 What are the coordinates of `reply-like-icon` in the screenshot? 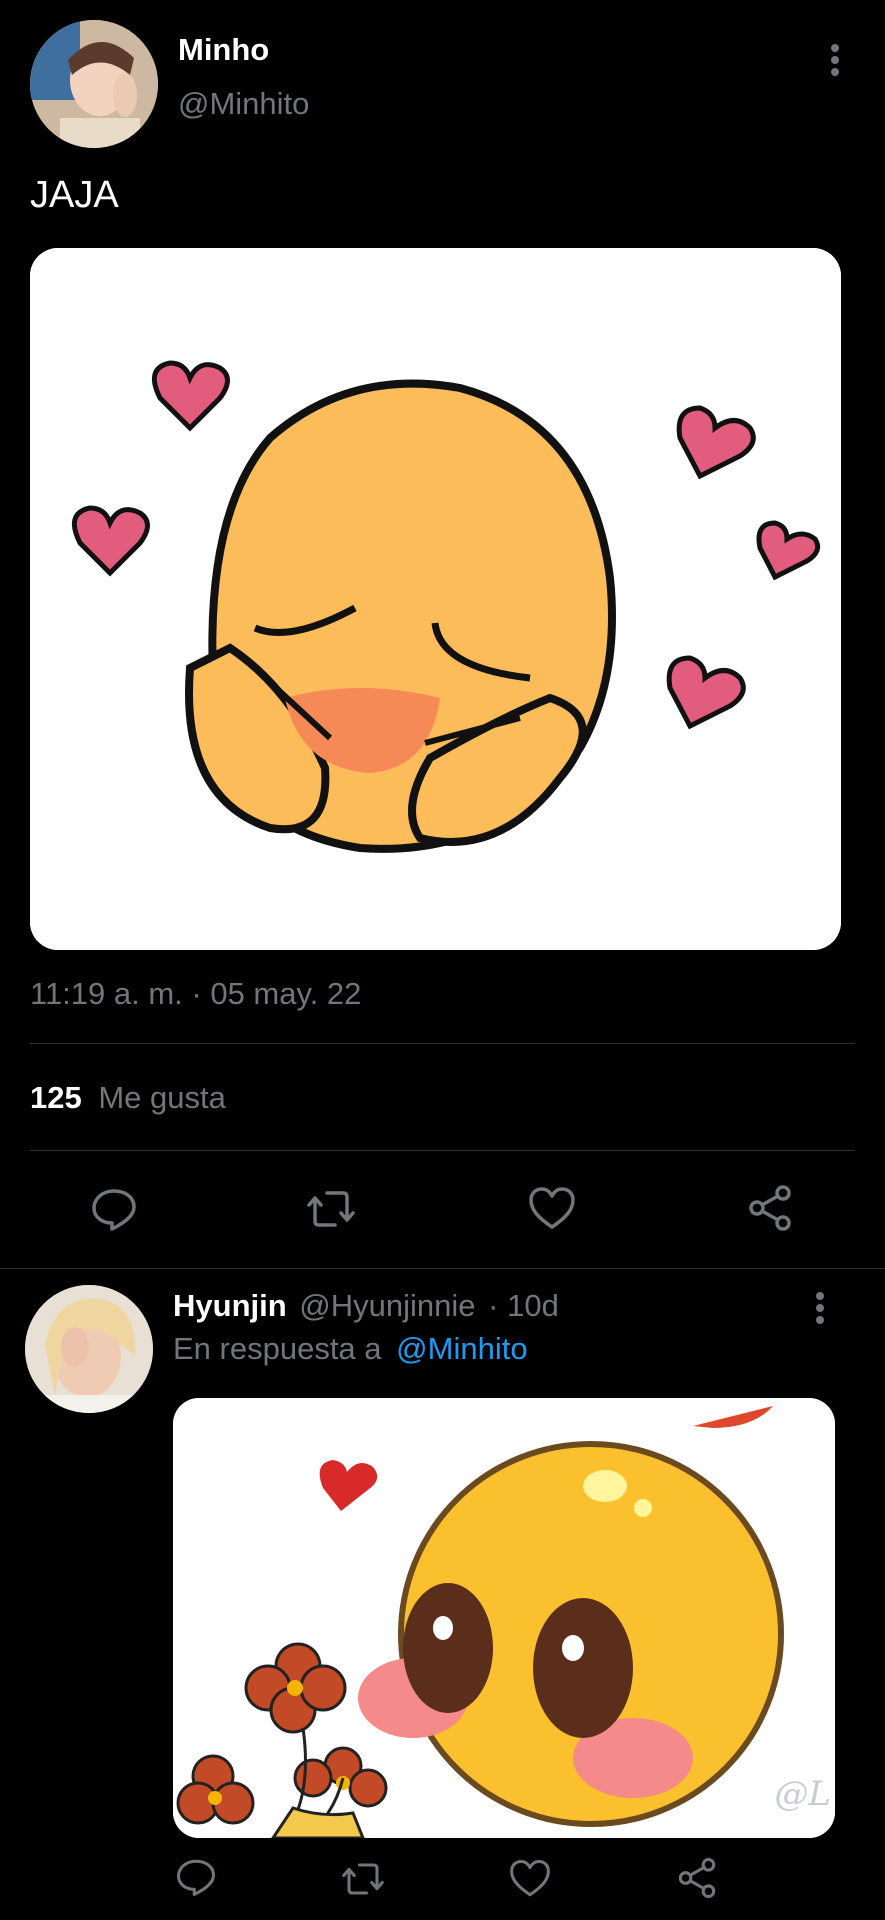 It's located at (530, 1879).